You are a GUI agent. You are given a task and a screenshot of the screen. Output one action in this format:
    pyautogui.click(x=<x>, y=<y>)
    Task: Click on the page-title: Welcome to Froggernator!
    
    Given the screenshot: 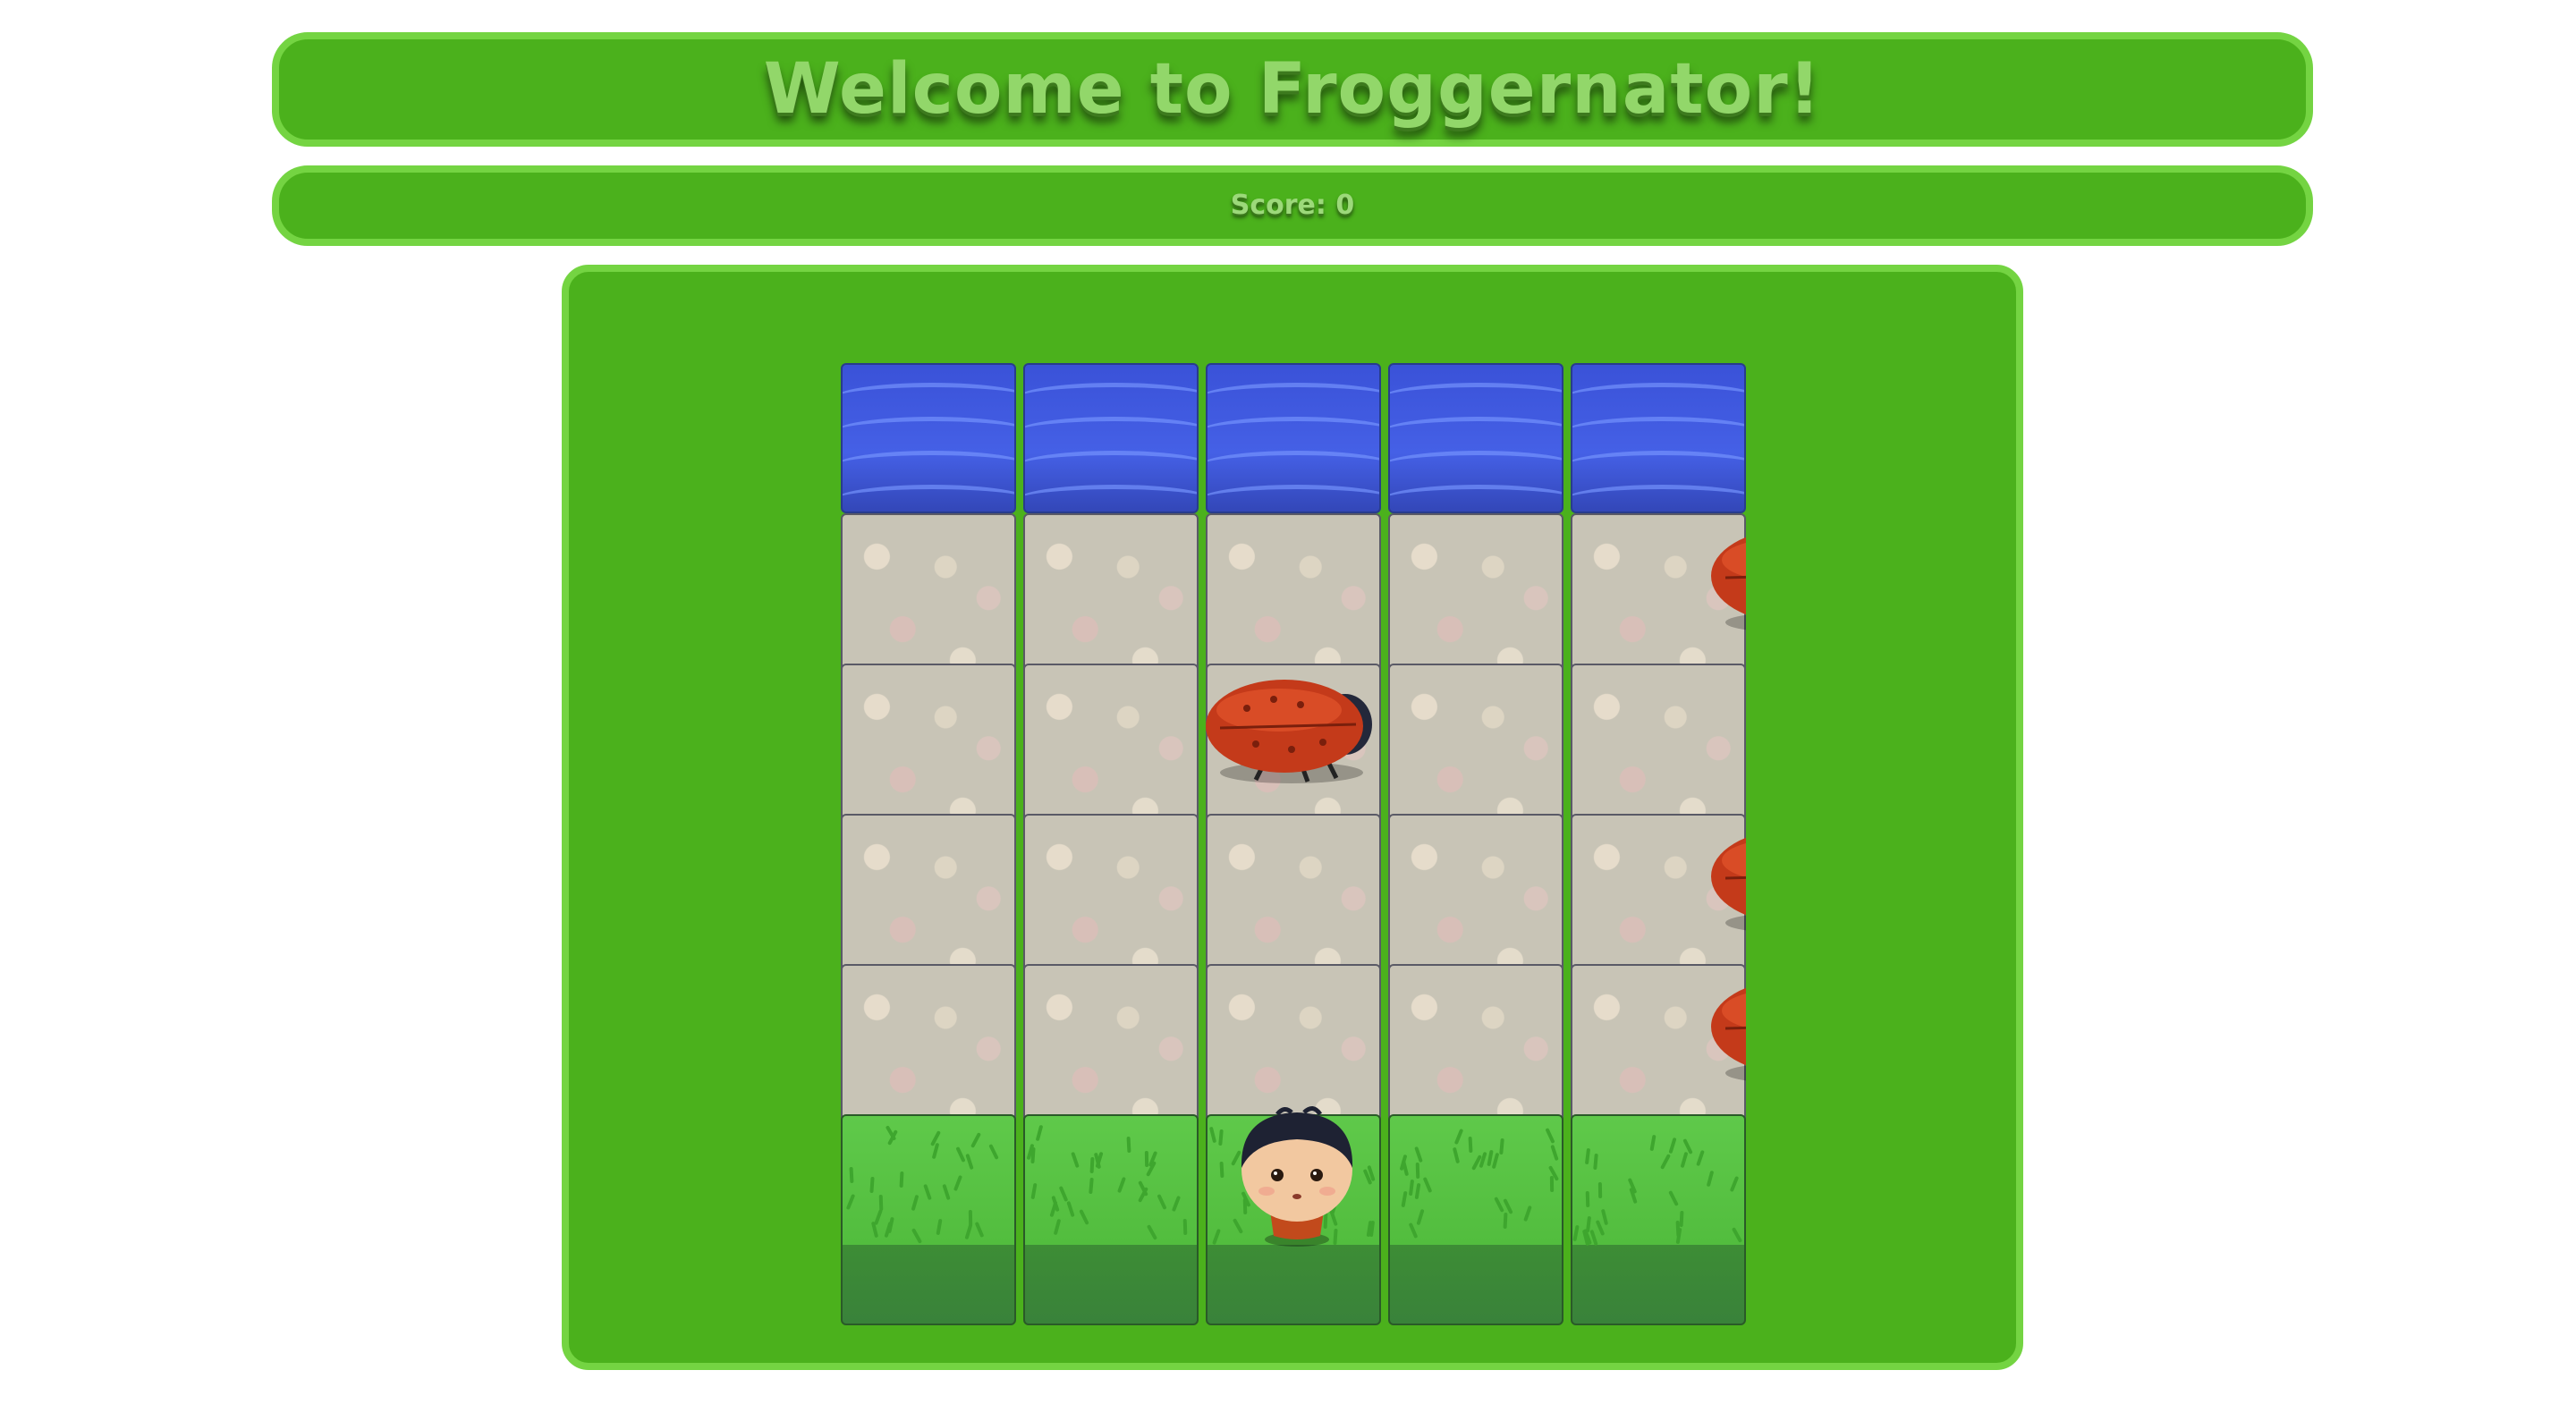 What is the action you would take?
    pyautogui.click(x=1292, y=89)
    